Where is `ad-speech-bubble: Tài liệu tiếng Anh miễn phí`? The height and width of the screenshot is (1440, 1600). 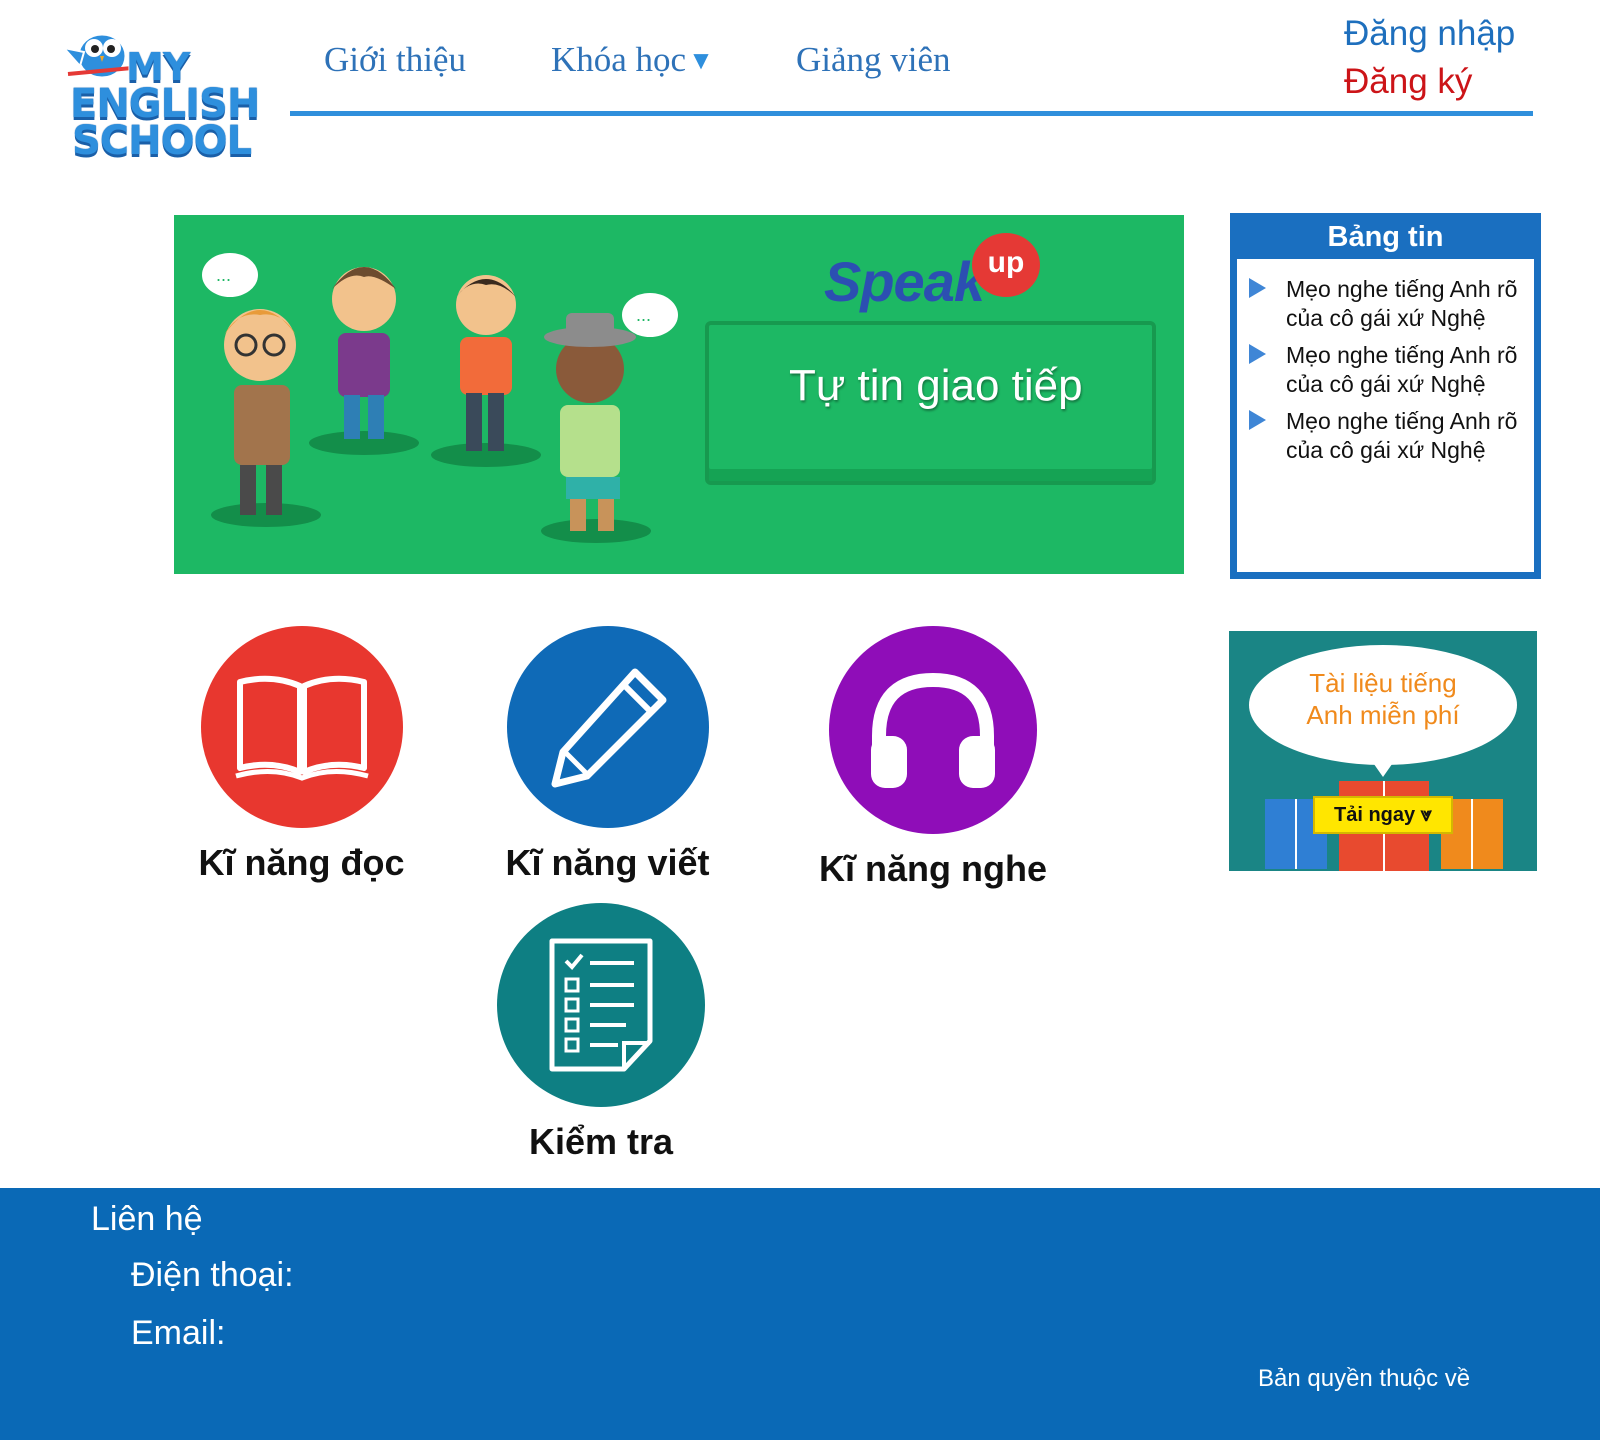 ad-speech-bubble: Tài liệu tiếng Anh miễn phí is located at coordinates (1383, 705).